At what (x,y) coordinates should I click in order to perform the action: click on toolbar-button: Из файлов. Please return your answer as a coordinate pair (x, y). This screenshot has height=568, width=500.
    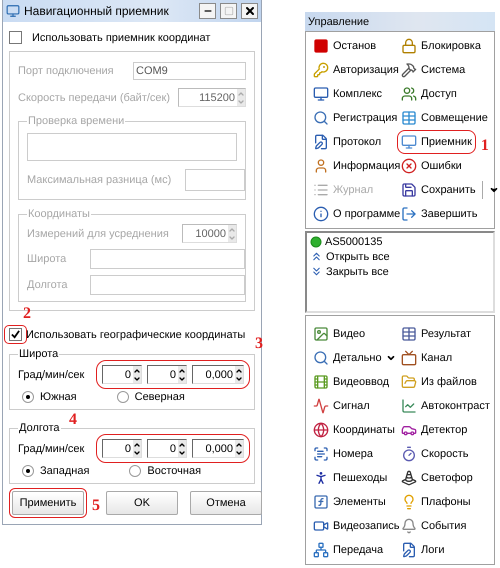
    Looking at the image, I should click on (439, 382).